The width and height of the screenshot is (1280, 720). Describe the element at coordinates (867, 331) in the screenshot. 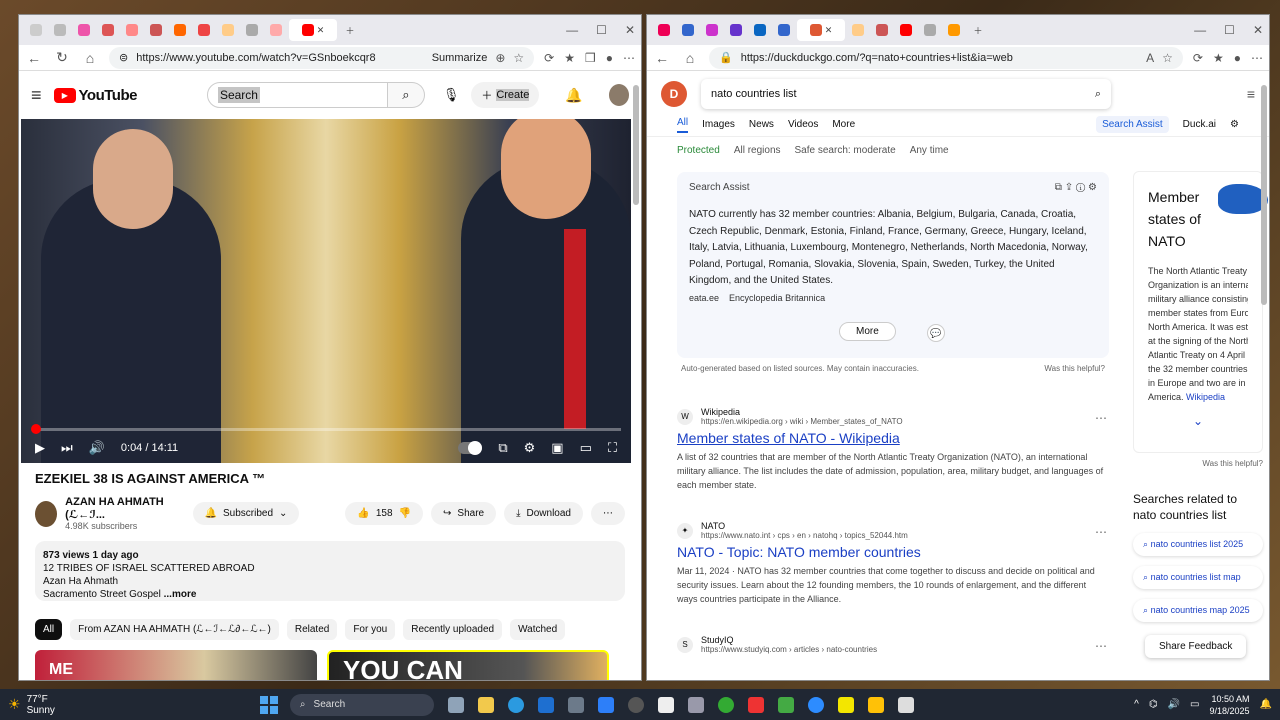

I see `assist-more-button: More` at that location.